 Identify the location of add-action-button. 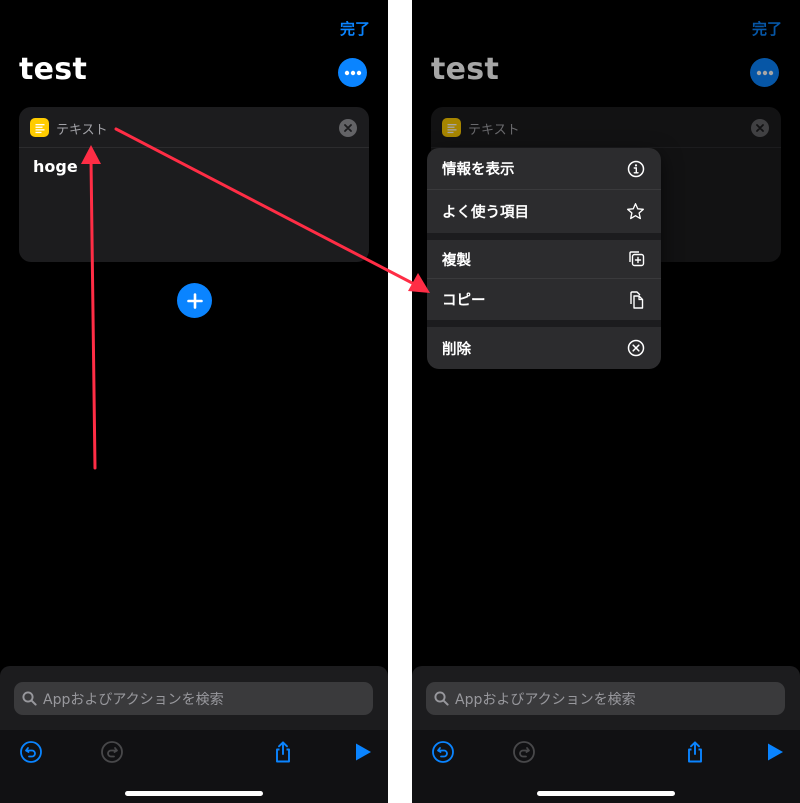
(194, 300).